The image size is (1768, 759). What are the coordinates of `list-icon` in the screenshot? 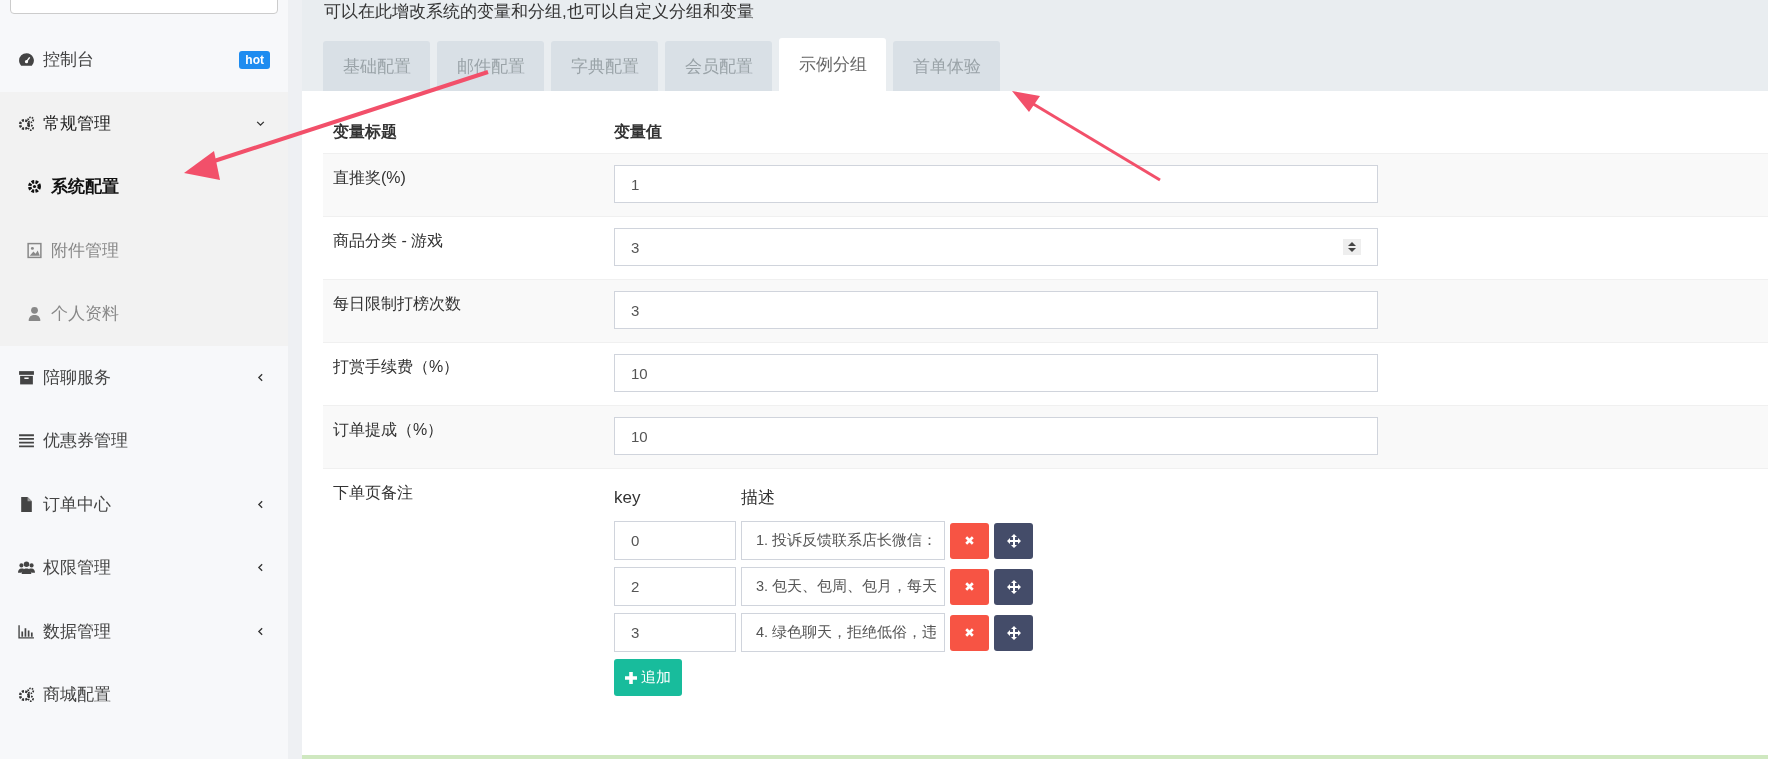 It's located at (26, 441).